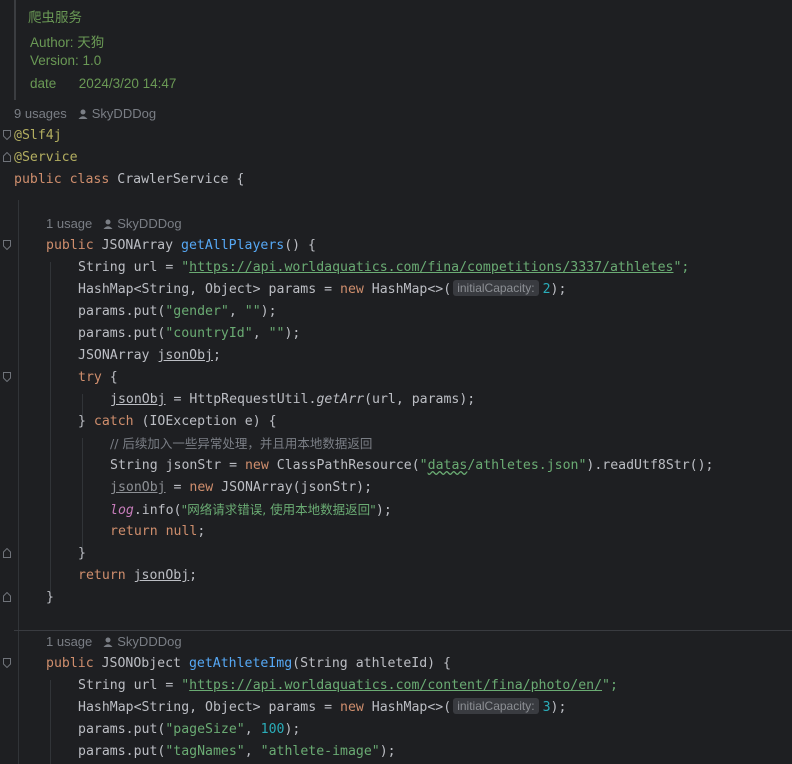 The image size is (792, 764). I want to click on class-usages-hint: 9 usages SkyDDDog, so click(85, 113).